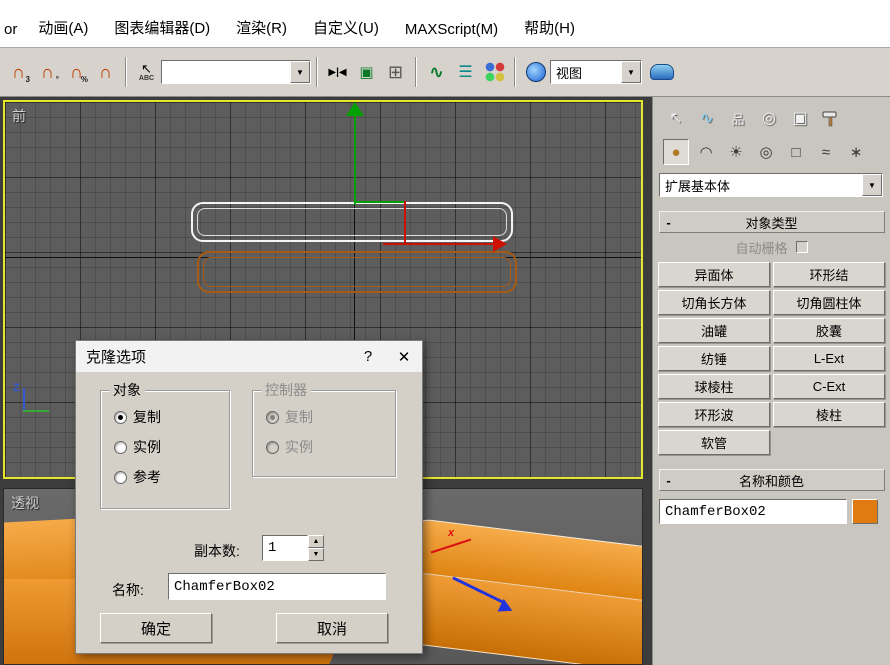 The width and height of the screenshot is (890, 665). What do you see at coordinates (277, 586) in the screenshot?
I see `name-input` at bounding box center [277, 586].